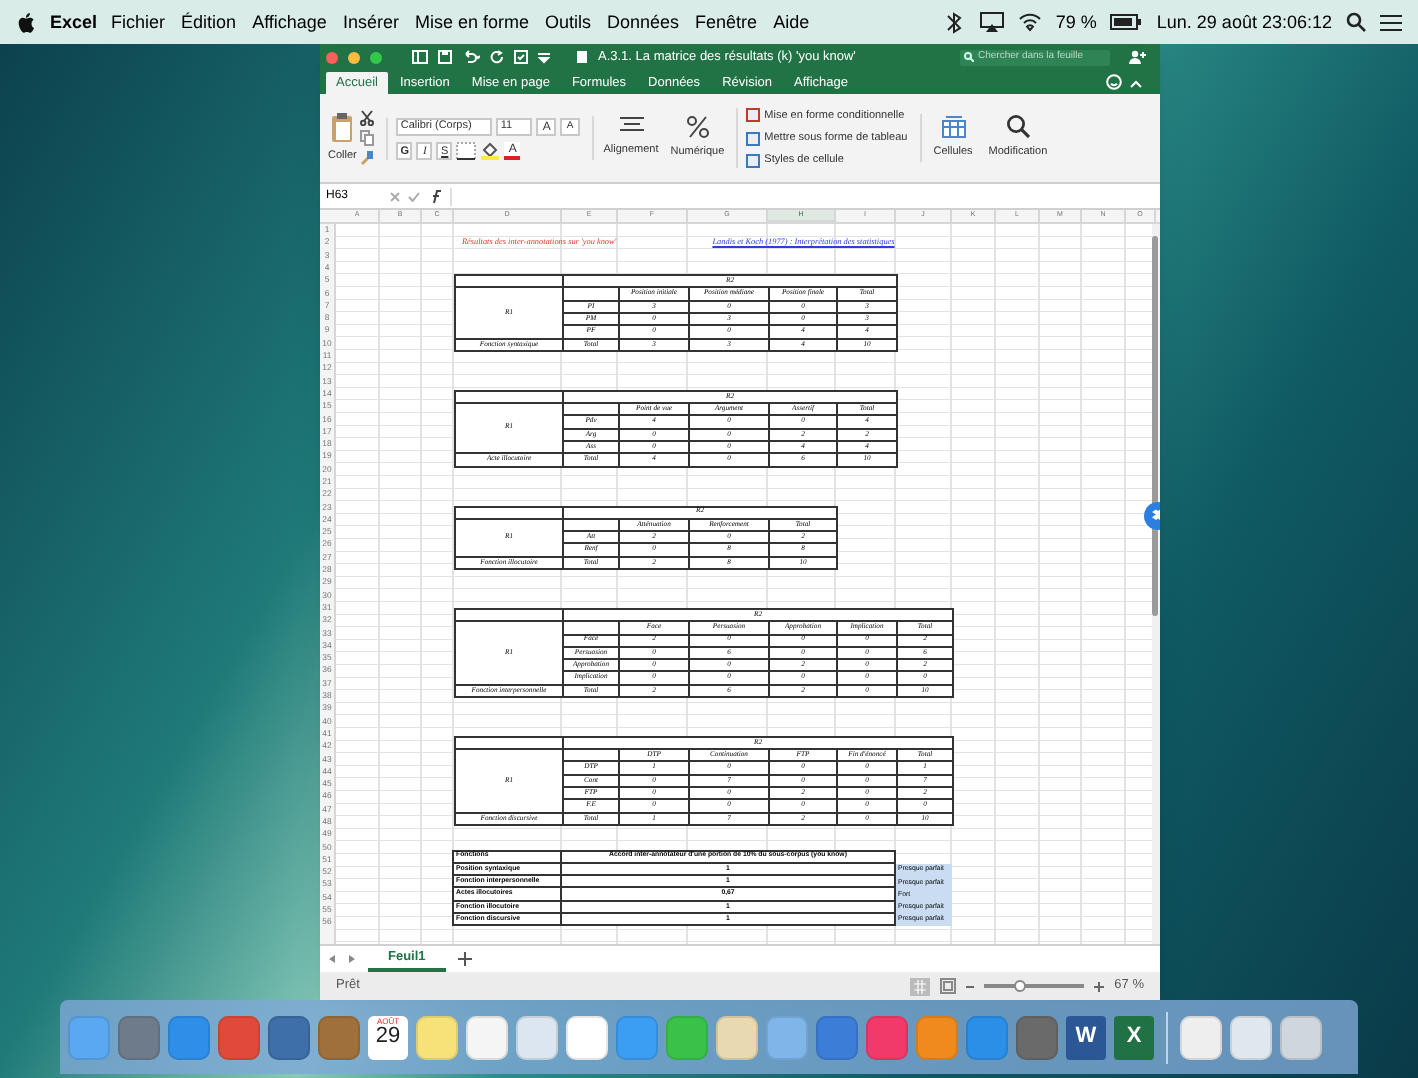 The height and width of the screenshot is (1078, 1418). I want to click on scrollbar-thumb, so click(1155, 426).